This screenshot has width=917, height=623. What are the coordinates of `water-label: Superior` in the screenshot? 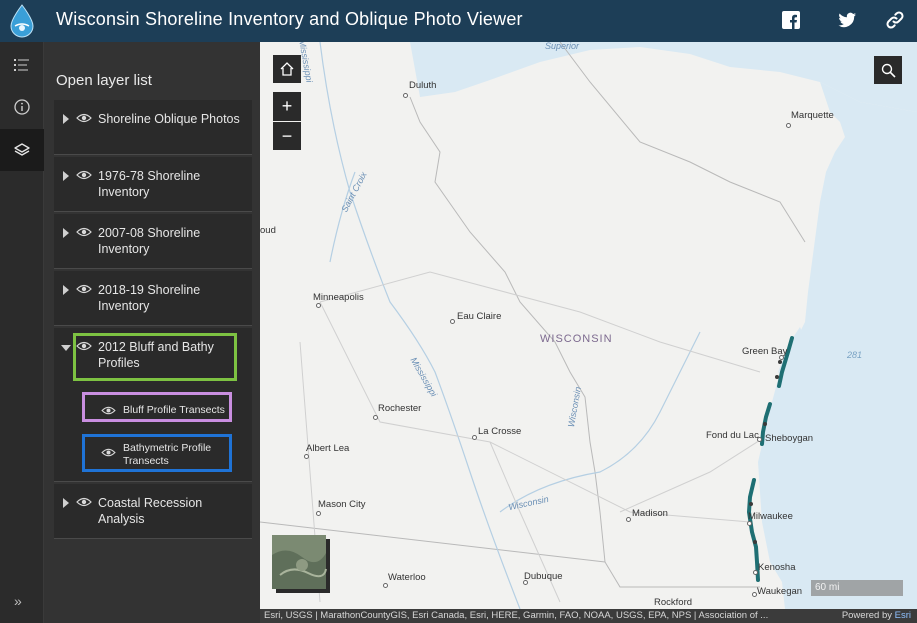 It's located at (562, 46).